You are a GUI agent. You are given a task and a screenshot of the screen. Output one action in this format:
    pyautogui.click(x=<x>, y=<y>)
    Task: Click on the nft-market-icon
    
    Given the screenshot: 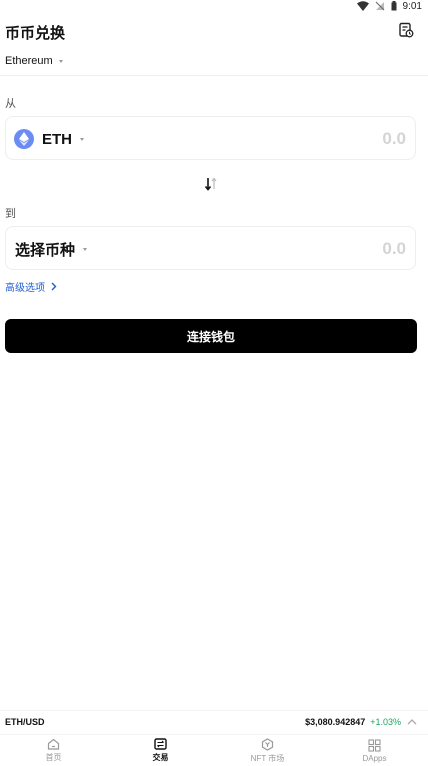 What is the action you would take?
    pyautogui.click(x=267, y=744)
    